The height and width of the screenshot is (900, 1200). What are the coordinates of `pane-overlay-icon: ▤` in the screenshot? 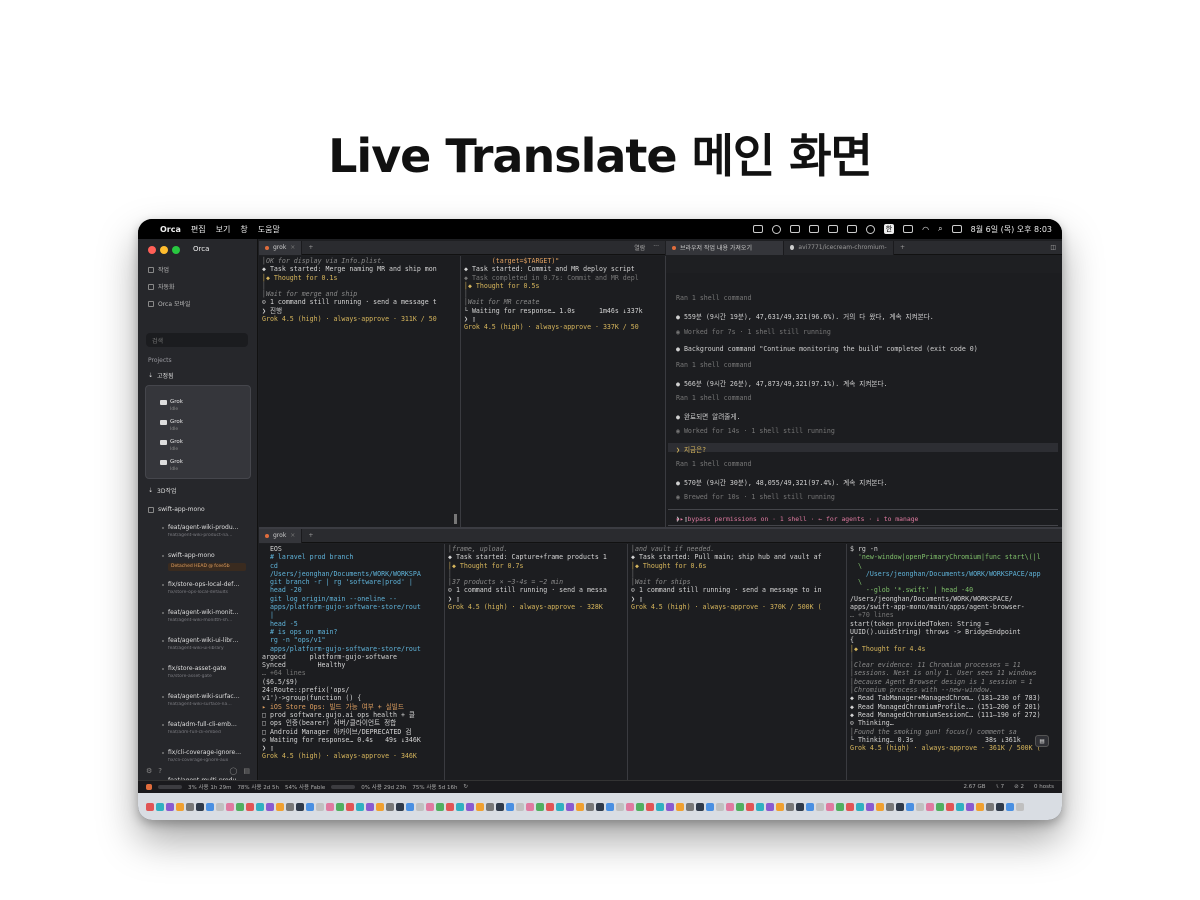 It's located at (1042, 741).